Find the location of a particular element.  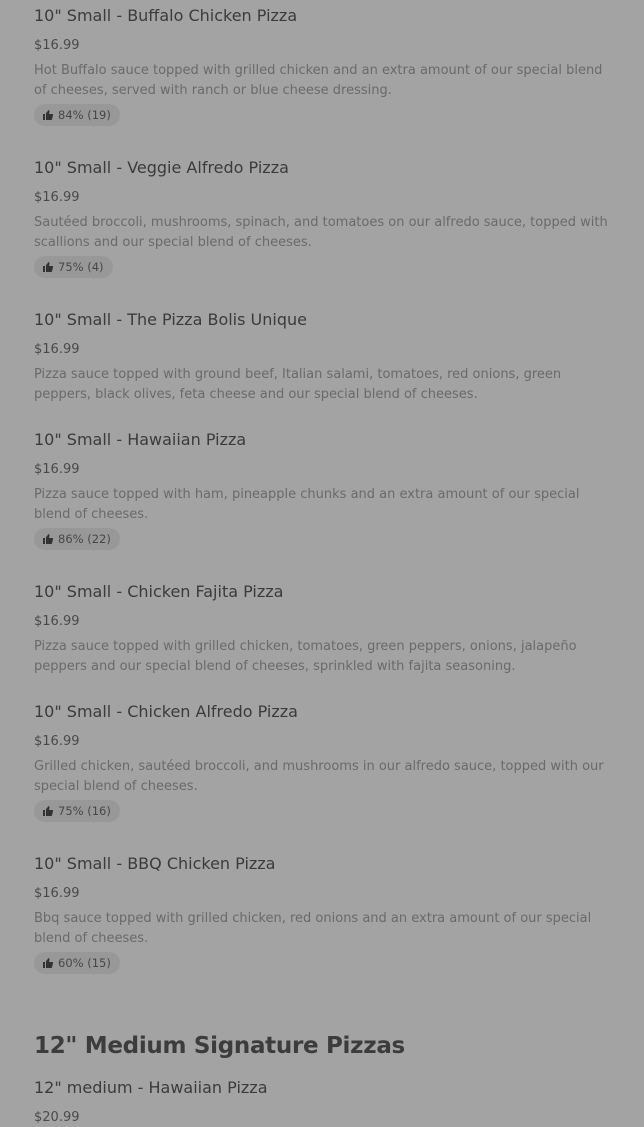

rating-badge: 75% (16) is located at coordinates (77, 811).